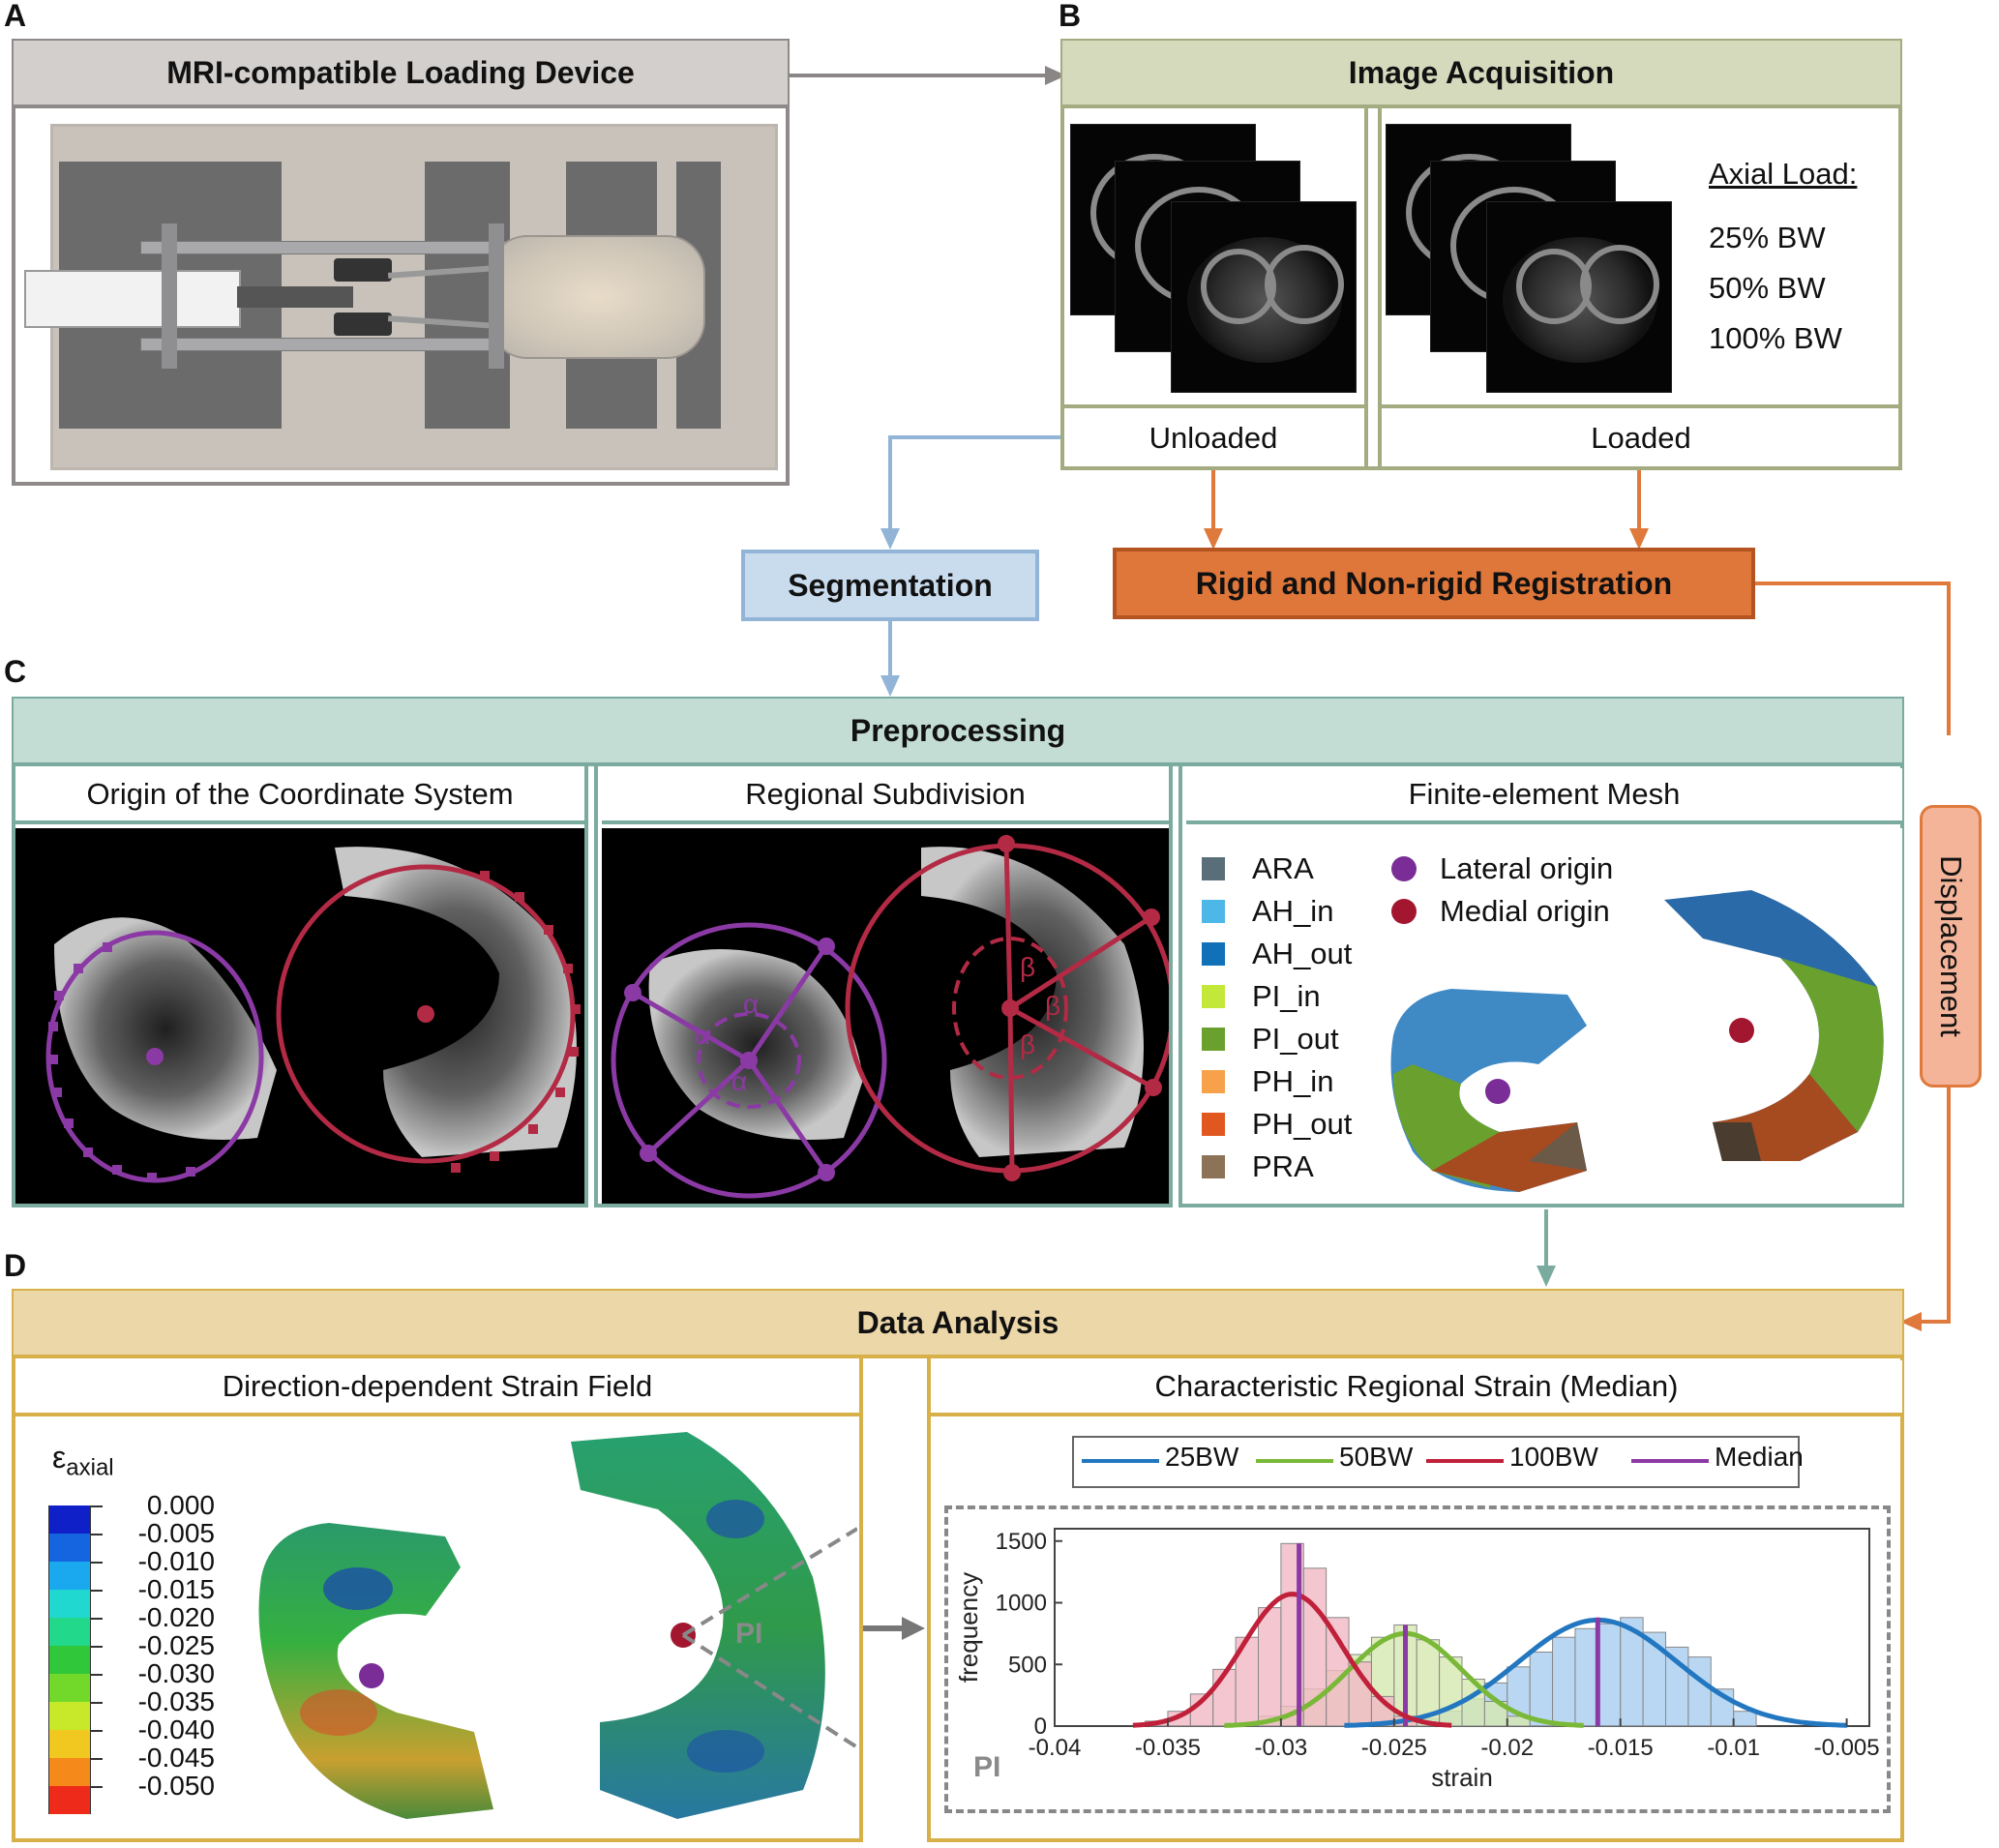  What do you see at coordinates (1733, 1748) in the screenshot?
I see `x-tick-label: -0.01` at bounding box center [1733, 1748].